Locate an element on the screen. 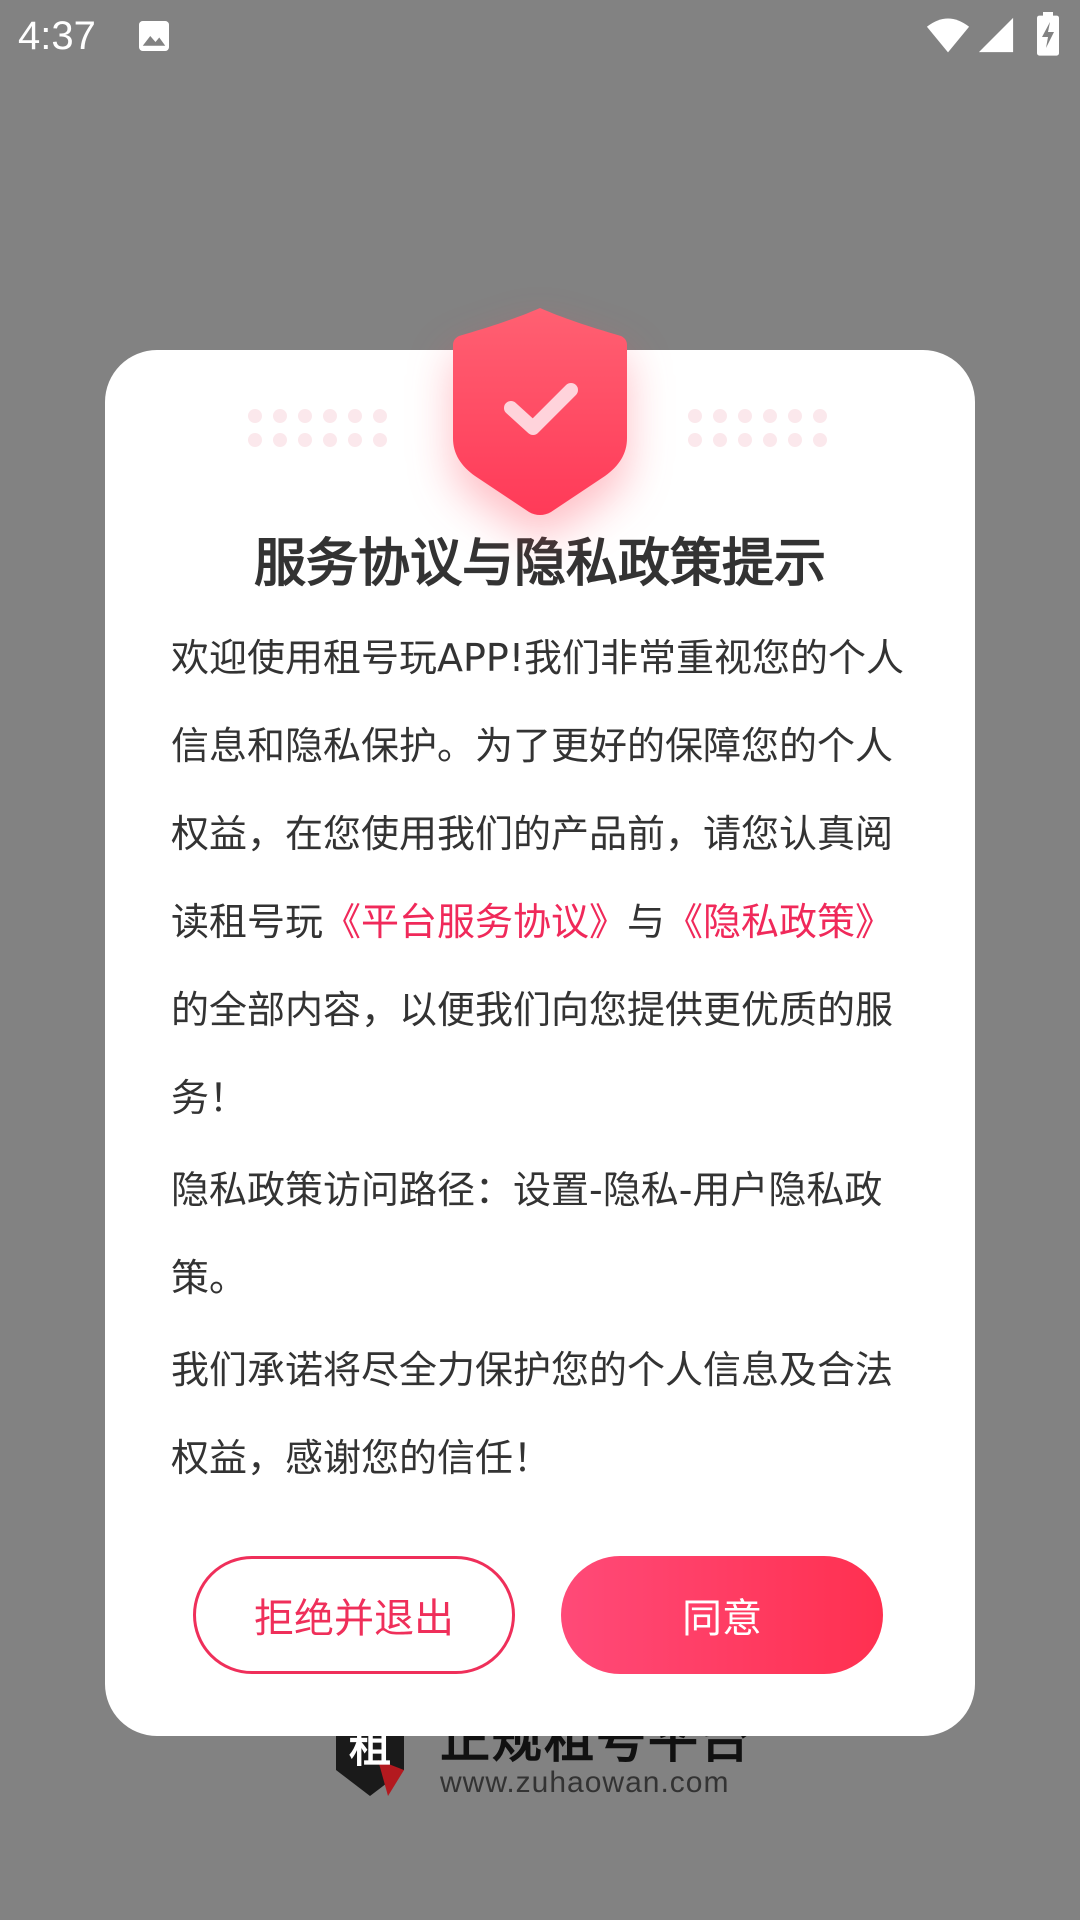  status-bar: 4:37 is located at coordinates (540, 36).